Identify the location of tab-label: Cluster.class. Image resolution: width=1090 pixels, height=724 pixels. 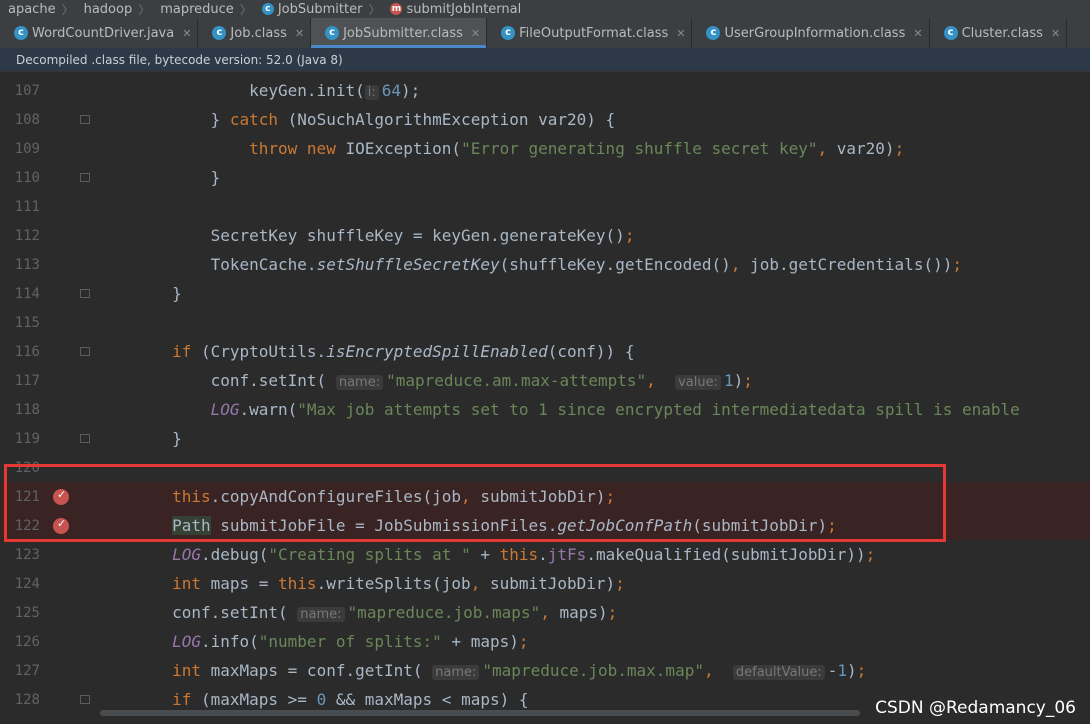
(1002, 33).